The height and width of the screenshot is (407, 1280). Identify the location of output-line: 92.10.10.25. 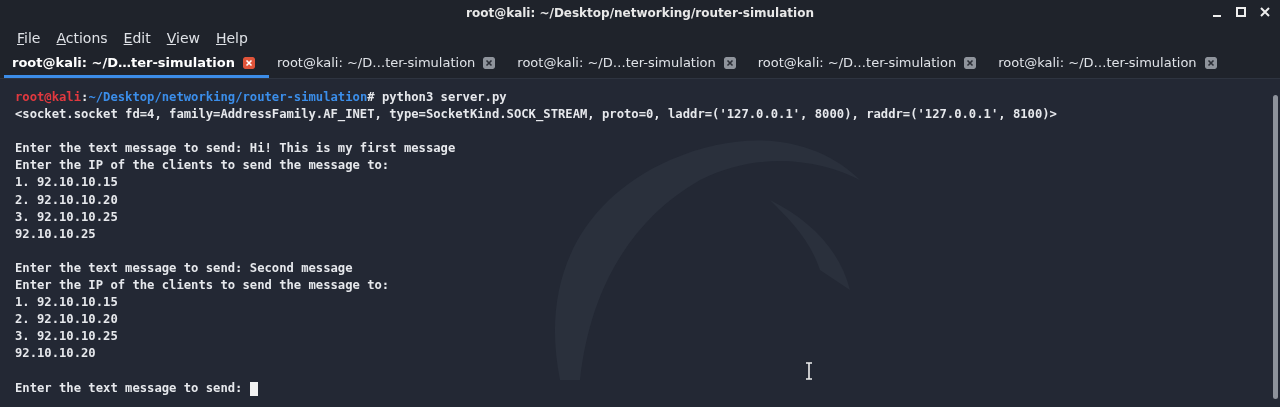
(55, 234).